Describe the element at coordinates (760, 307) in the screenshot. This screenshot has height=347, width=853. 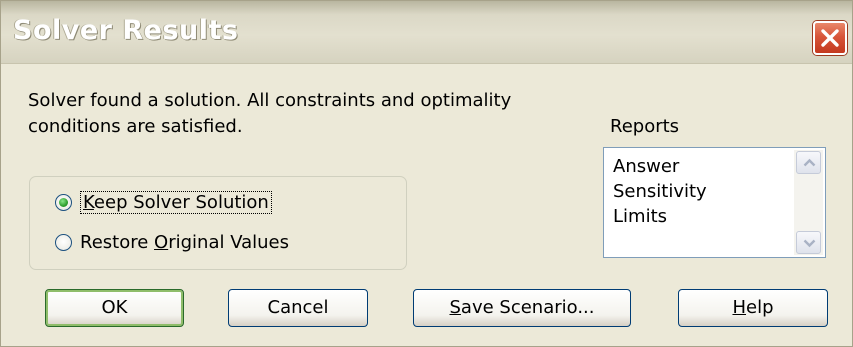
I see `help-label-rest: elp` at that location.